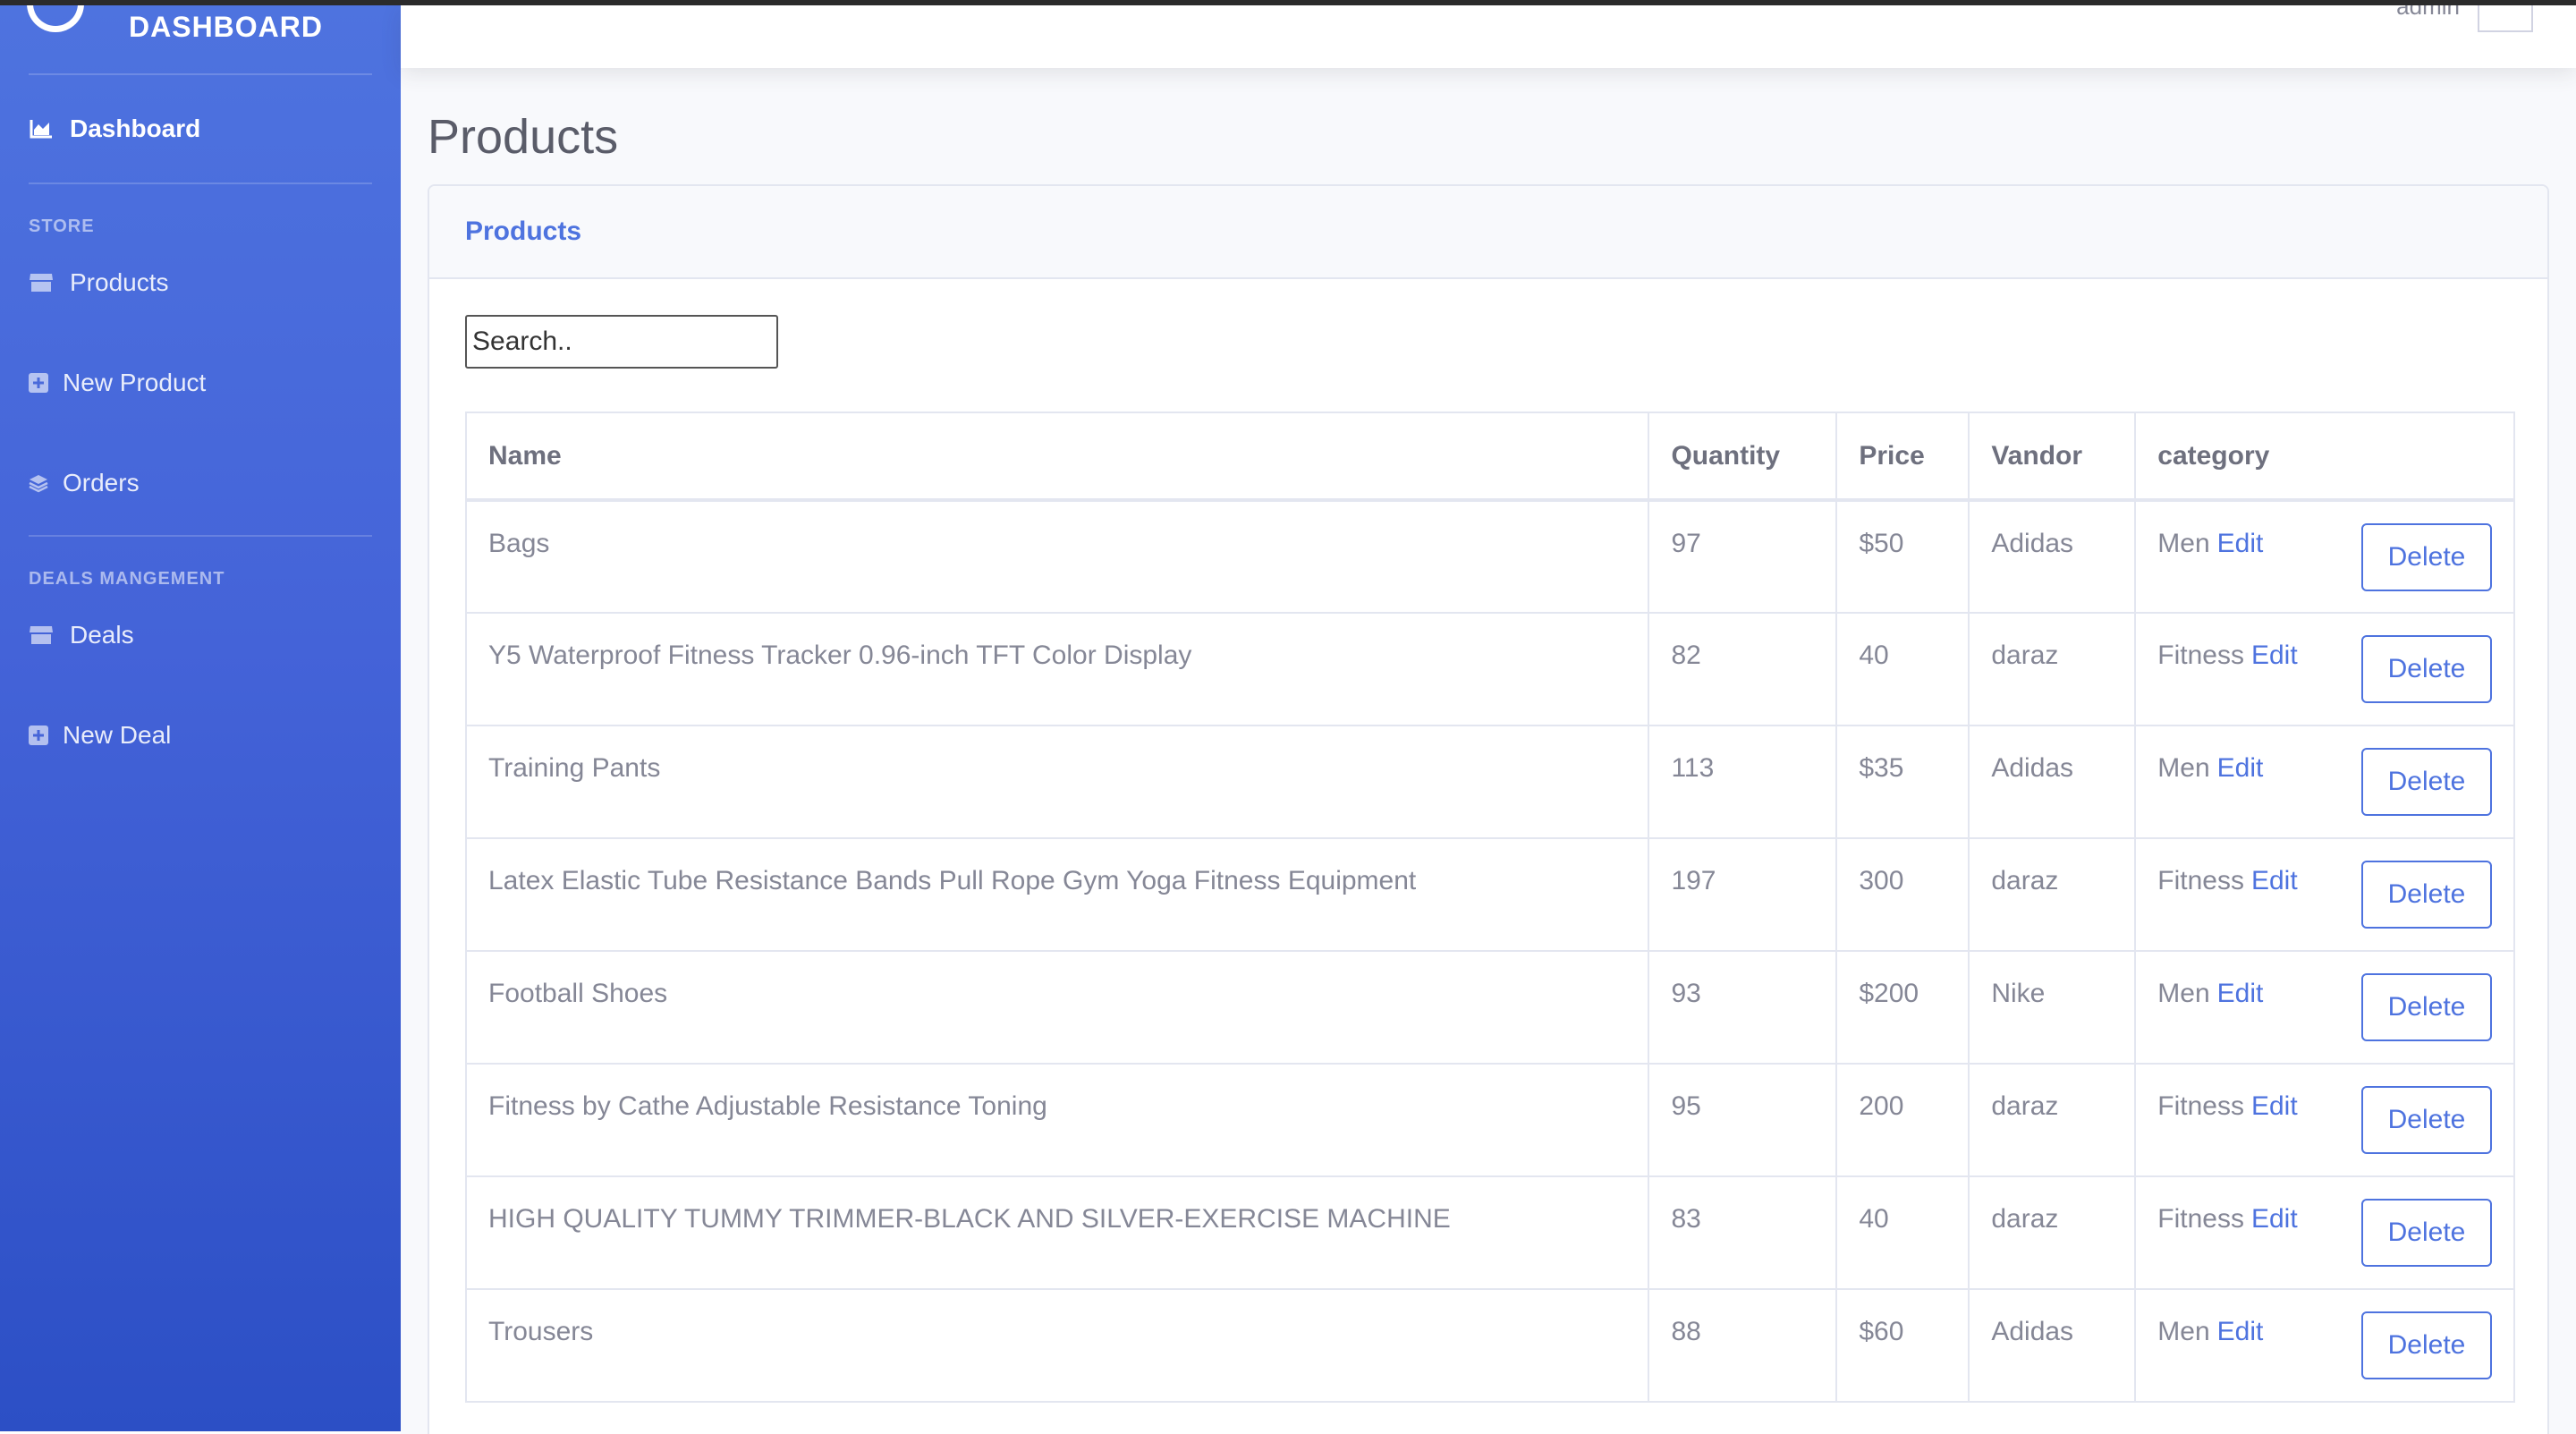 The image size is (2576, 1434). I want to click on brand-text: DASHBOARD, so click(226, 27).